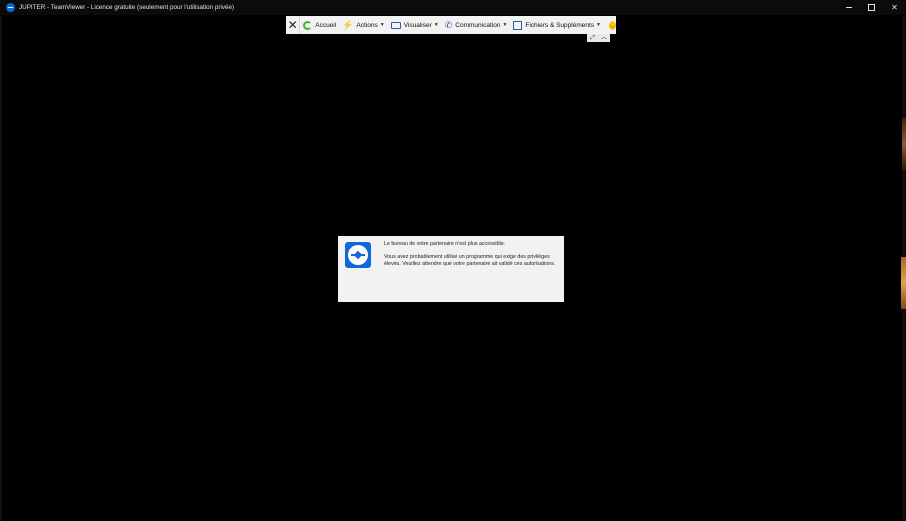 The height and width of the screenshot is (521, 906). I want to click on teamviewer-logo-mark, so click(358, 255).